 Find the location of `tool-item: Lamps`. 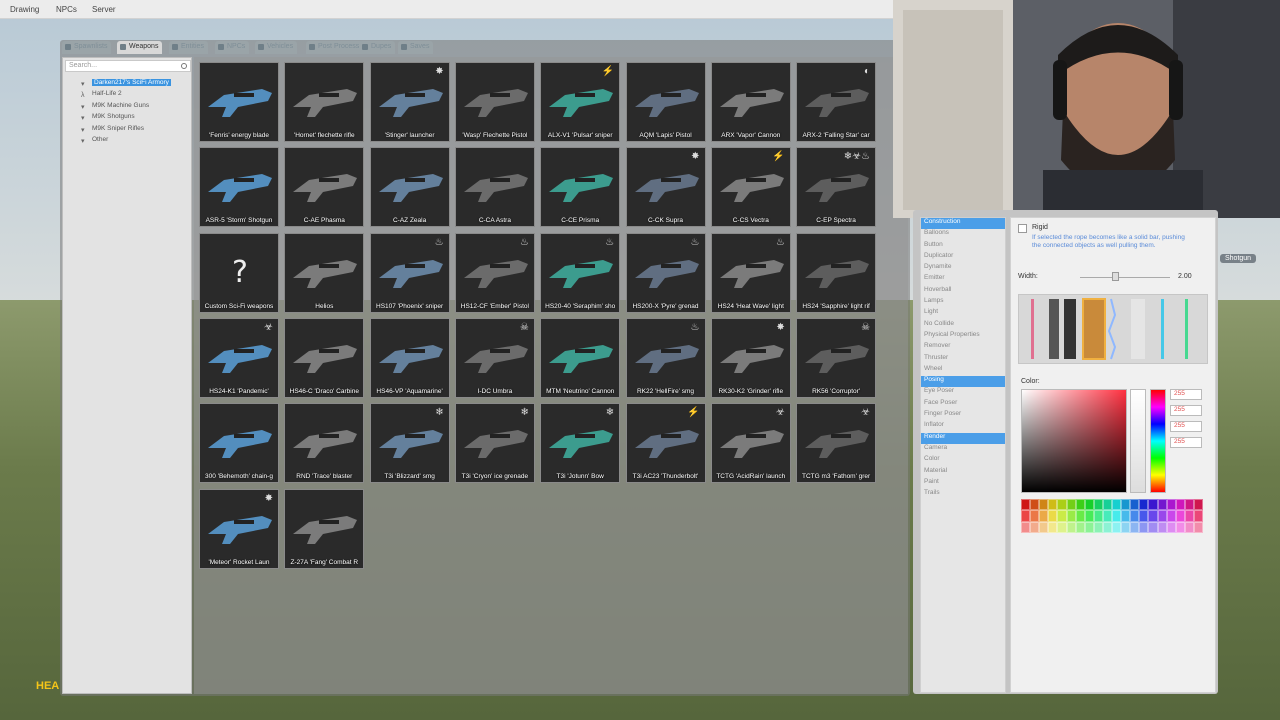

tool-item: Lamps is located at coordinates (963, 302).